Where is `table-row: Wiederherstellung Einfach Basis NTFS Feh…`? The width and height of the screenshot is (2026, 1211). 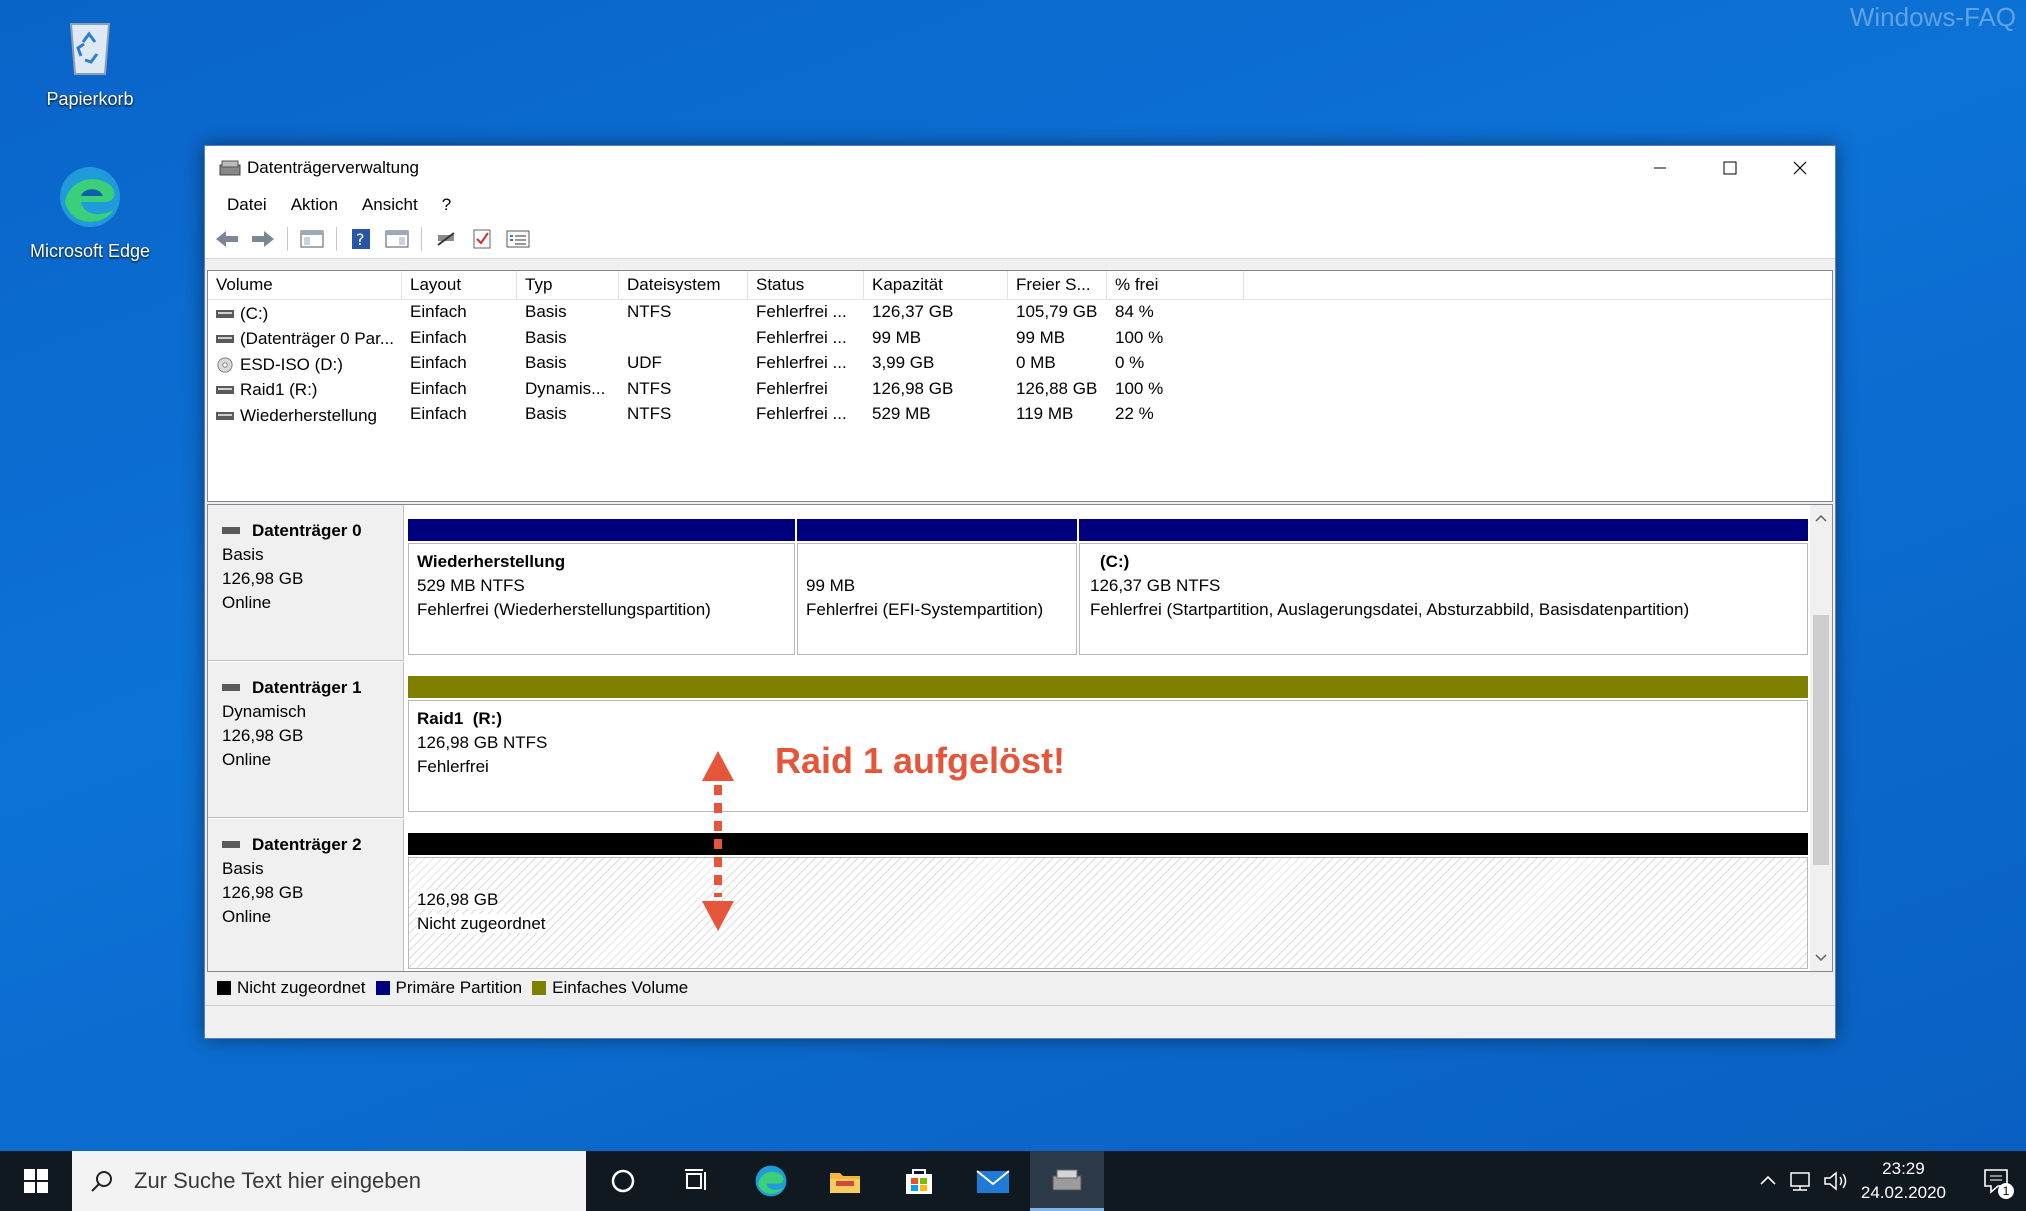
table-row: Wiederherstellung Einfach Basis NTFS Feh… is located at coordinates (1020, 415).